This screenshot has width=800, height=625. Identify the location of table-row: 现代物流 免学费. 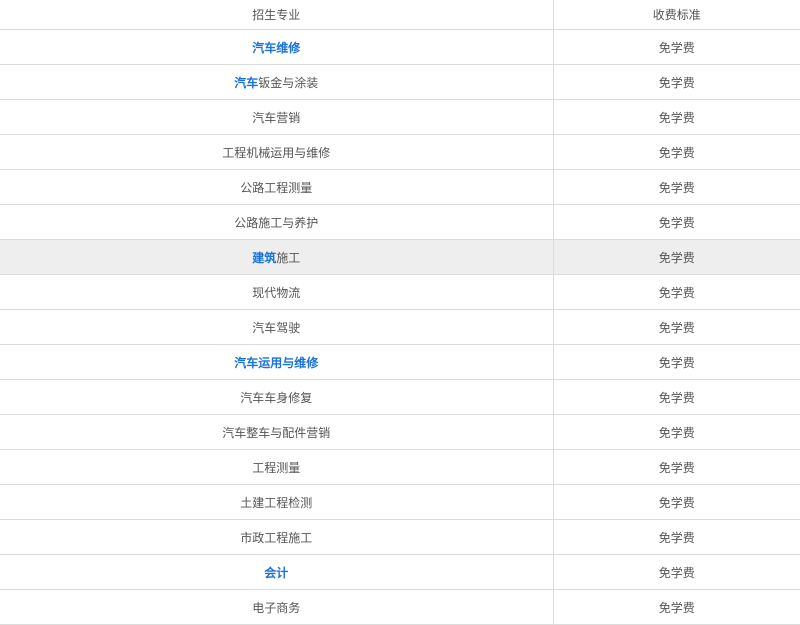
(400, 292).